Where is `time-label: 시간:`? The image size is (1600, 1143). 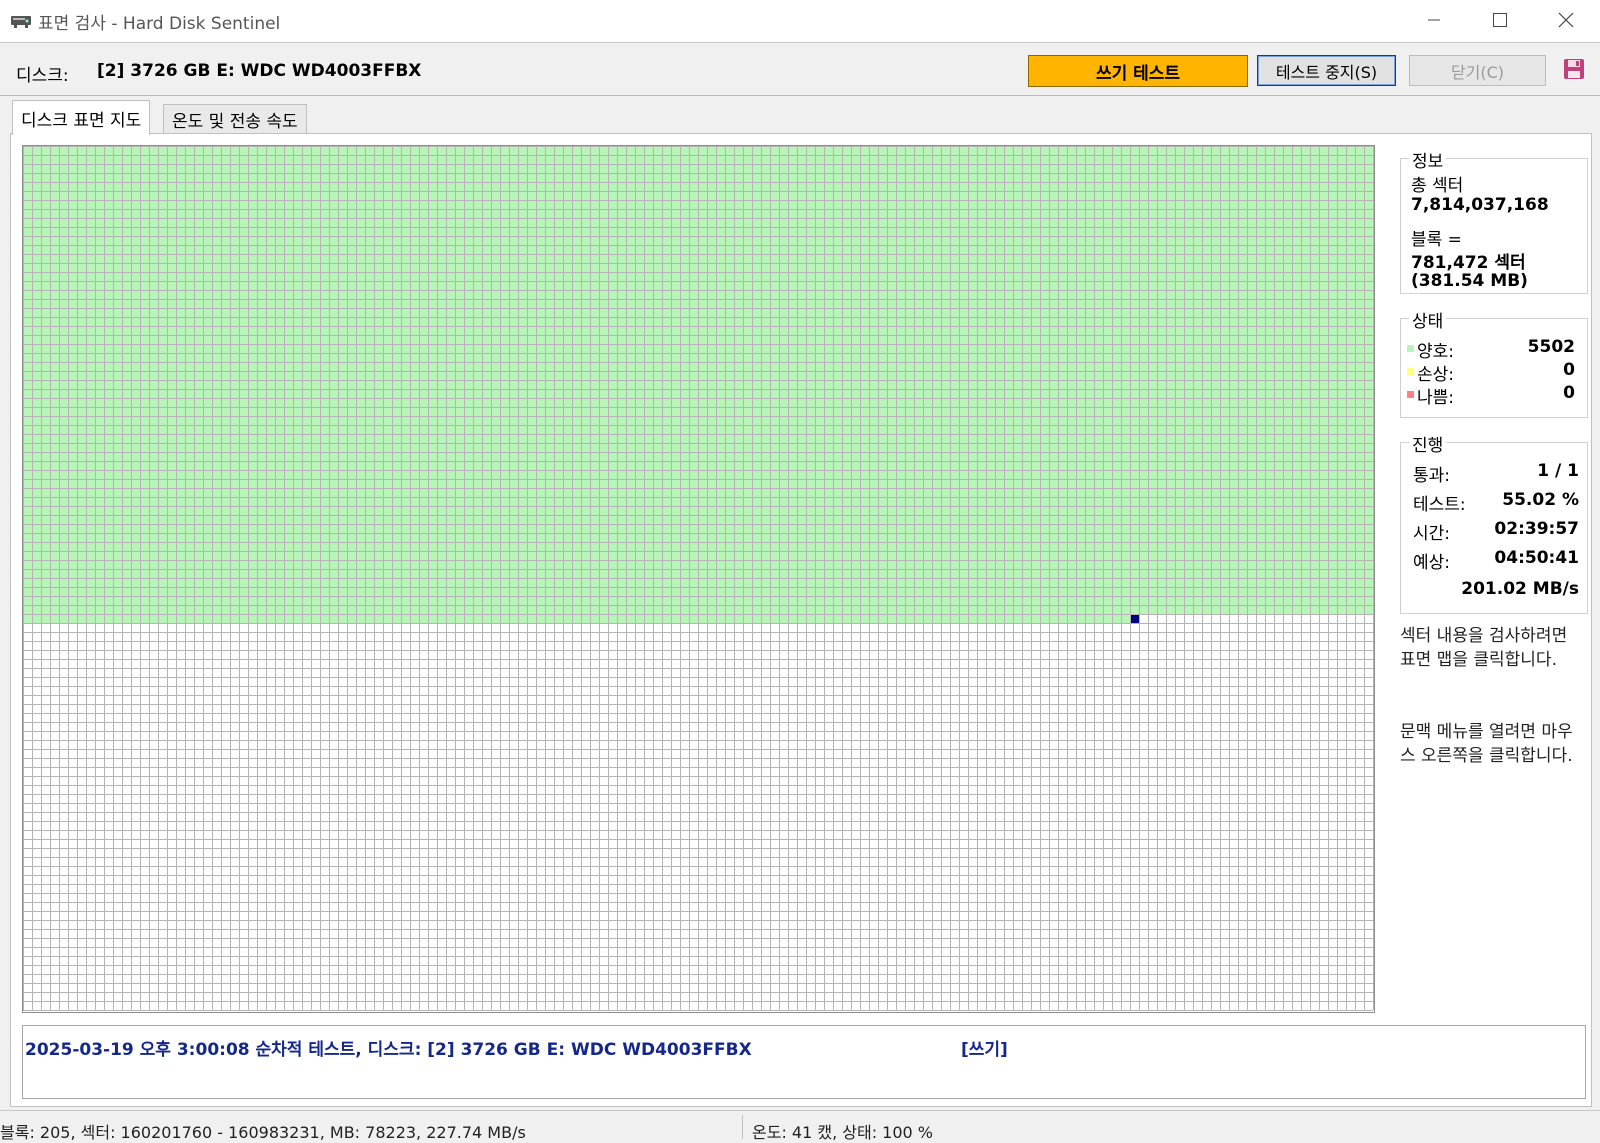
time-label: 시간: is located at coordinates (1432, 534).